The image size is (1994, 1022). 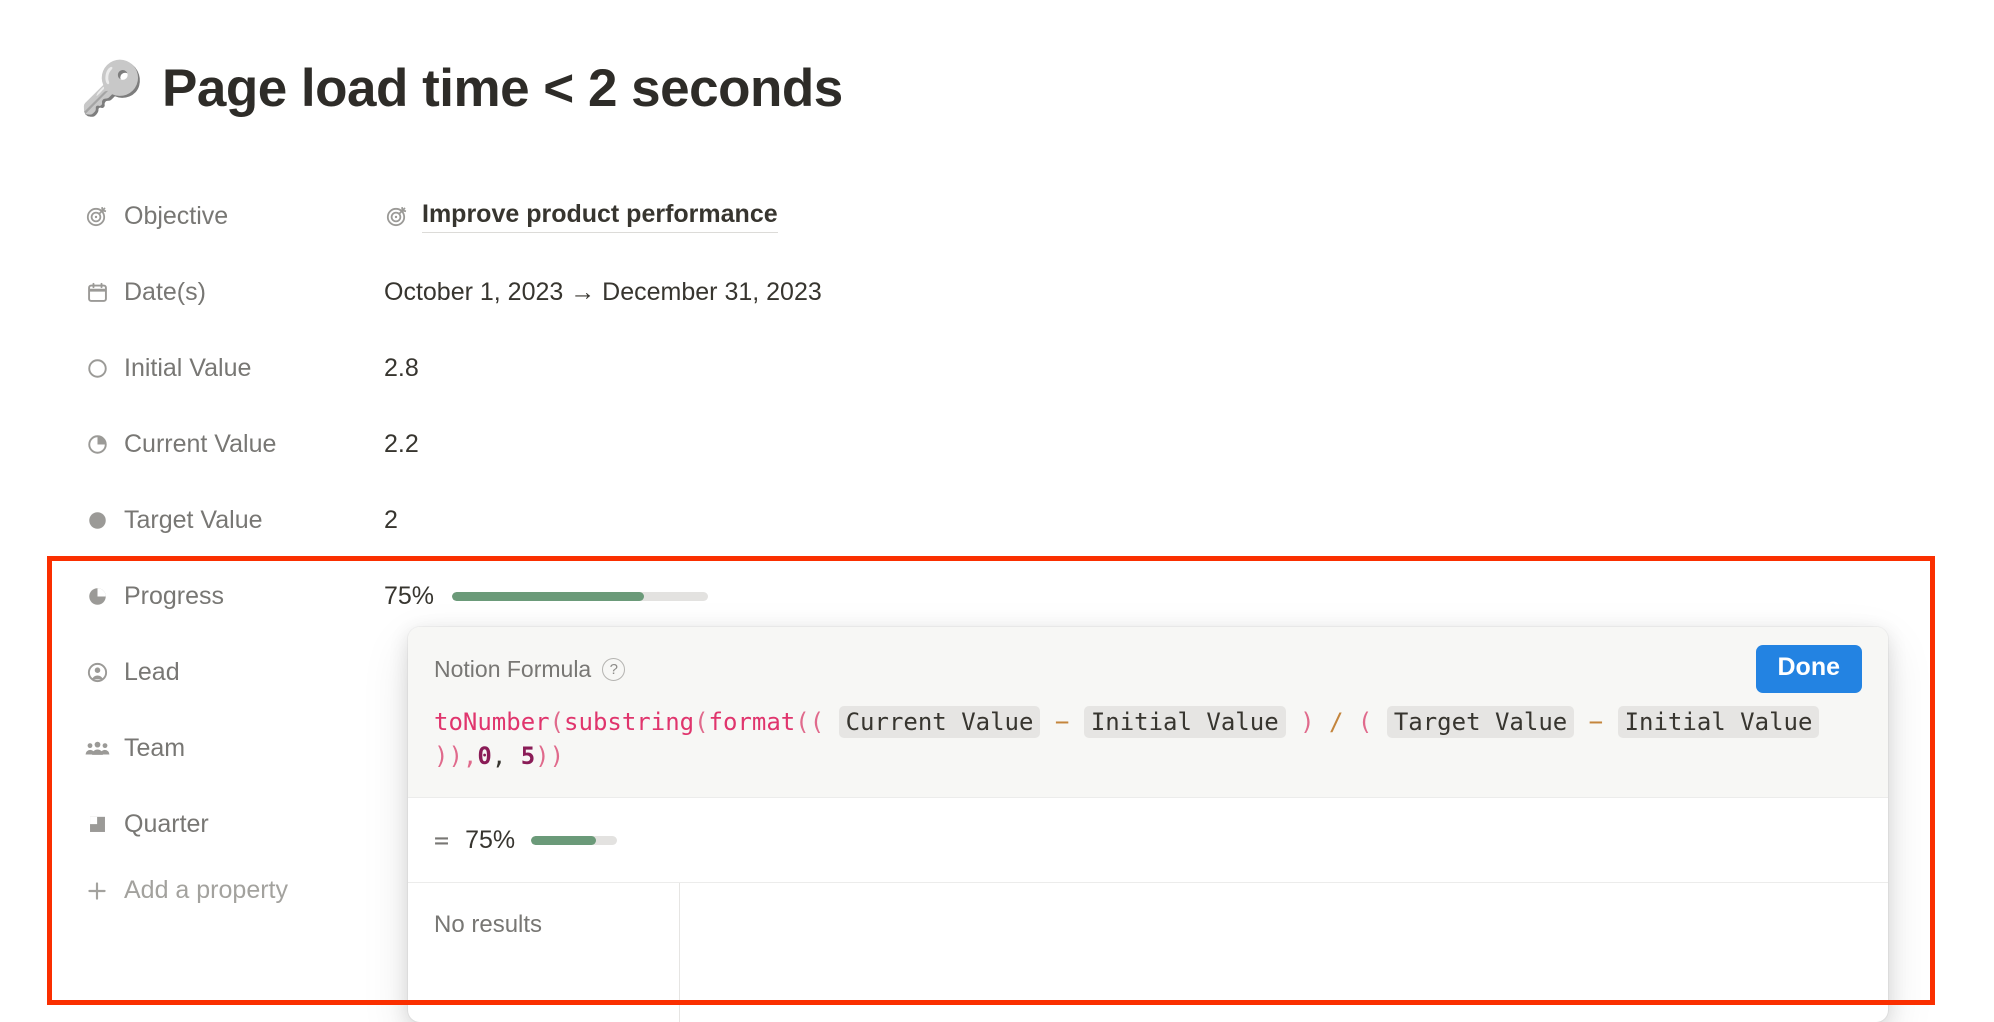 I want to click on property-label-team: Team, so click(x=234, y=746).